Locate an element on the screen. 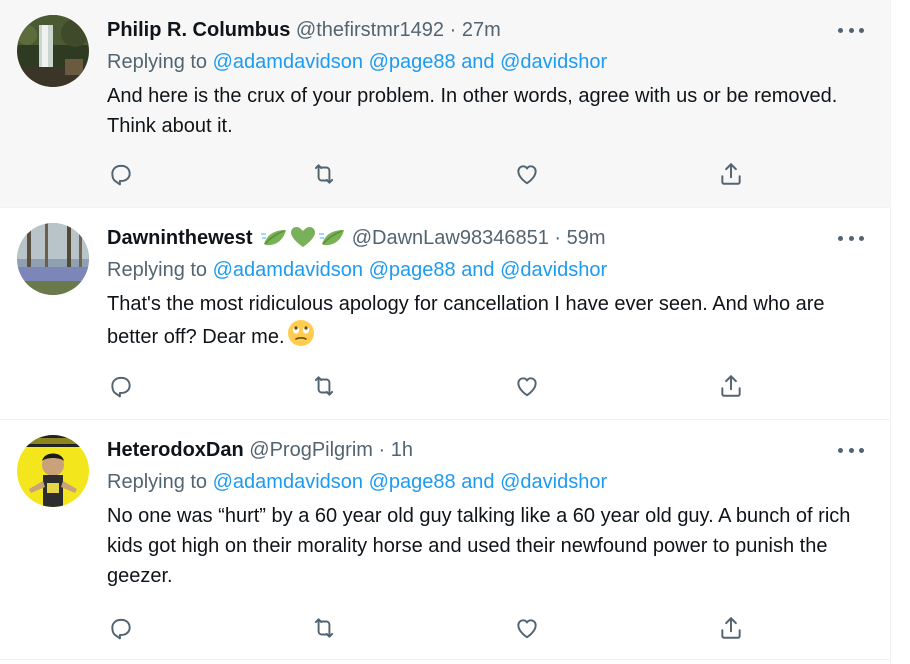 The image size is (910, 664). timestamp: 59m is located at coordinates (586, 238).